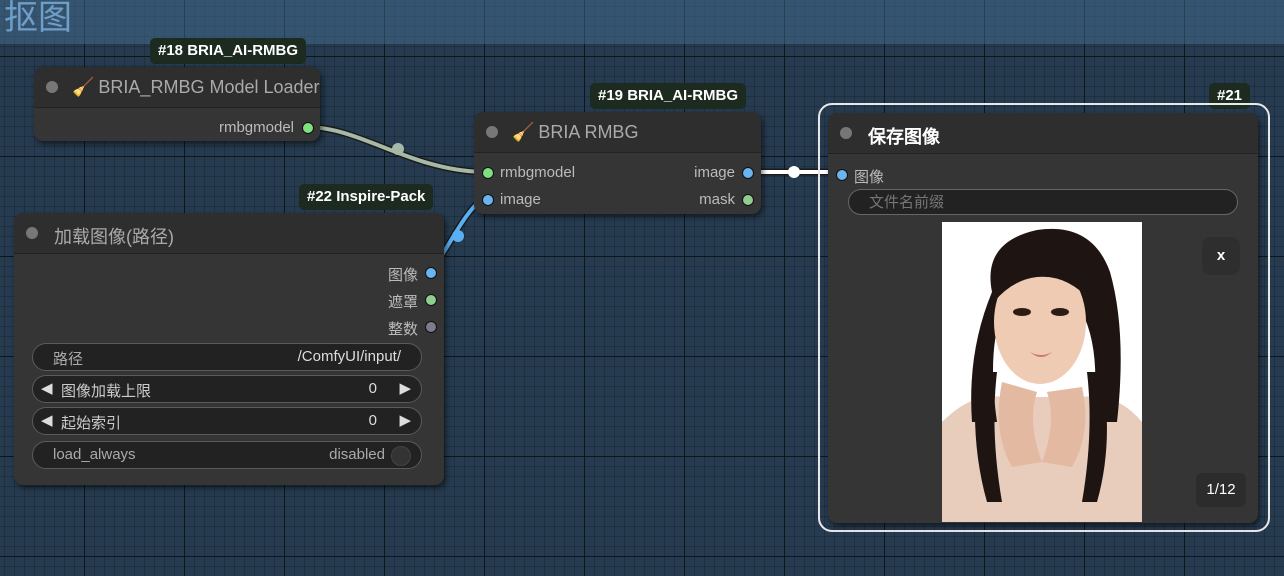 The height and width of the screenshot is (576, 1284). Describe the element at coordinates (402, 275) in the screenshot. I see `output-label-image: 图像` at that location.